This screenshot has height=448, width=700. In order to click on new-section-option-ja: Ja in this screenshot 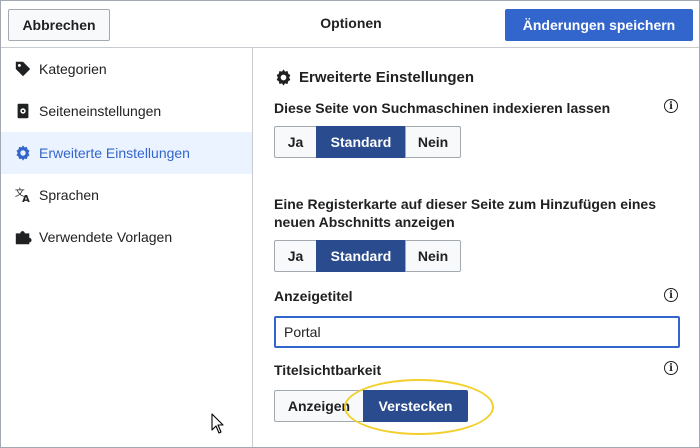, I will do `click(295, 256)`.